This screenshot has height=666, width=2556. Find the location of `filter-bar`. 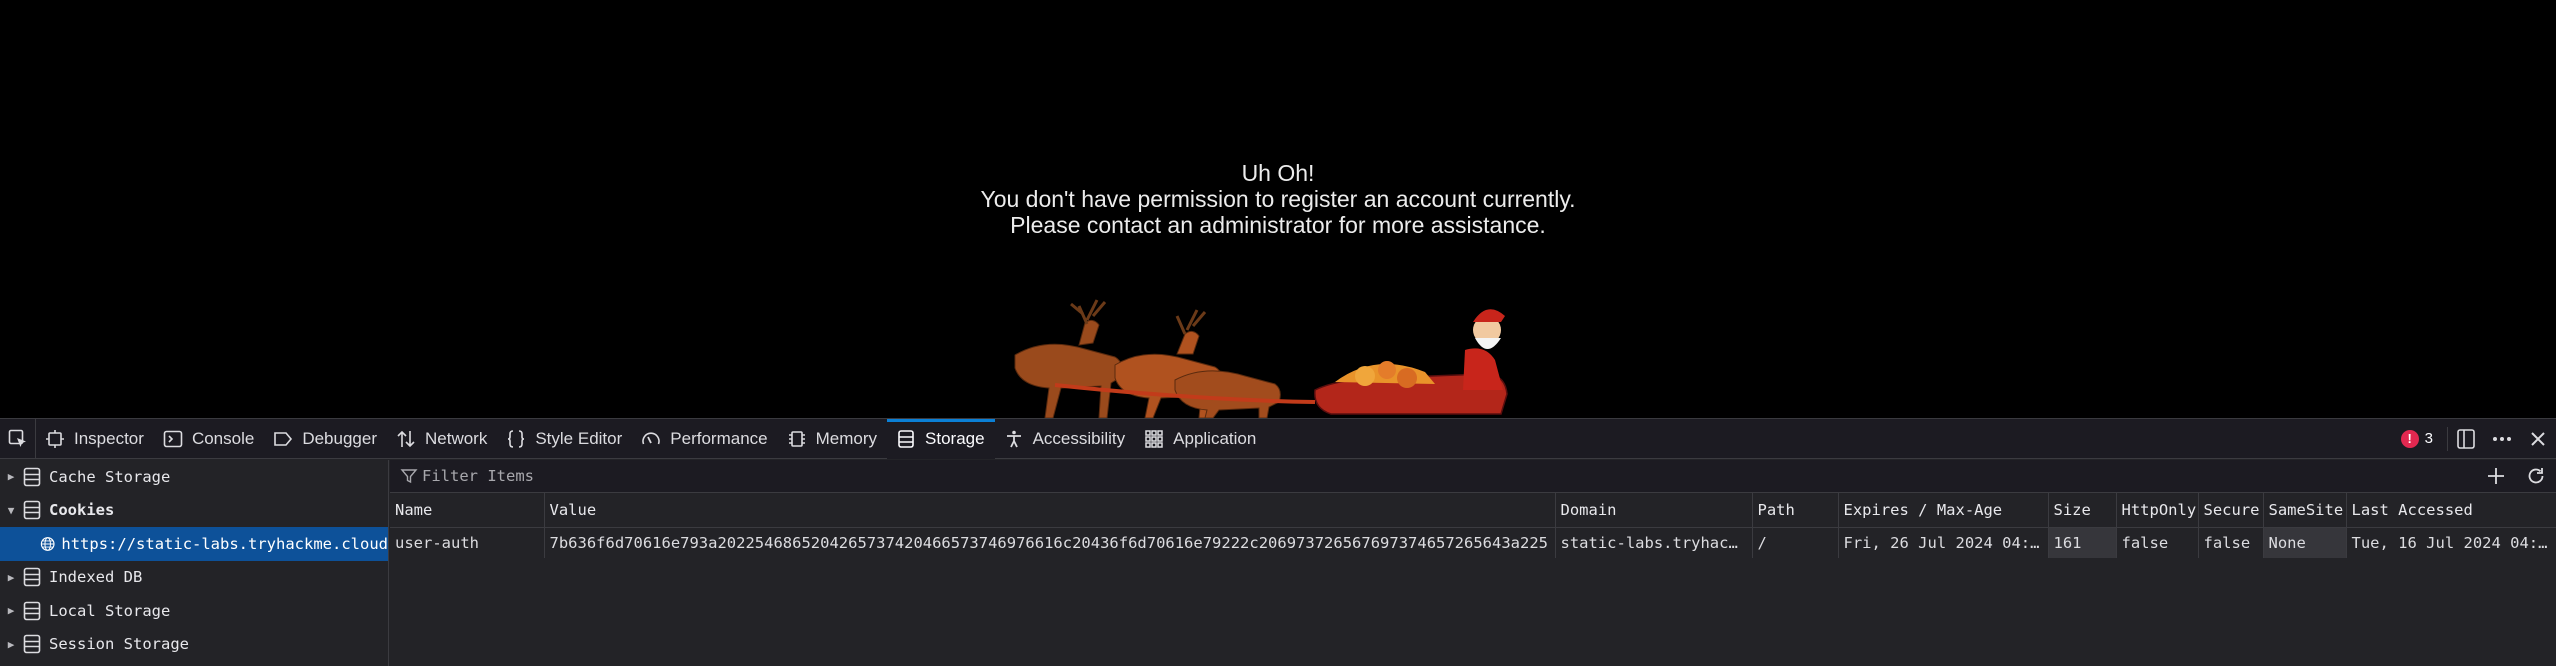

filter-bar is located at coordinates (1473, 476).